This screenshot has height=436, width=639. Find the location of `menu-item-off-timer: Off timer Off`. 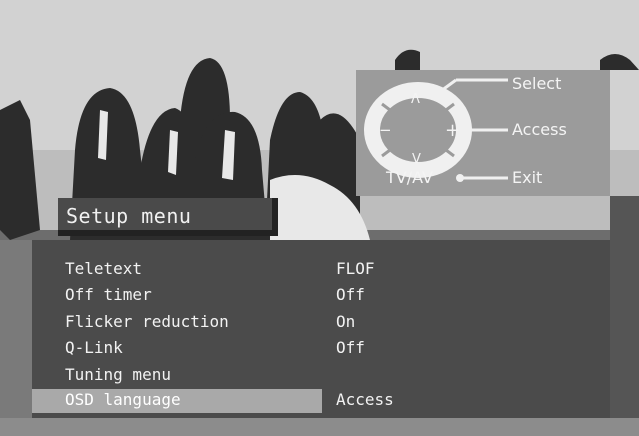

menu-item-off-timer: Off timer Off is located at coordinates (321, 295).